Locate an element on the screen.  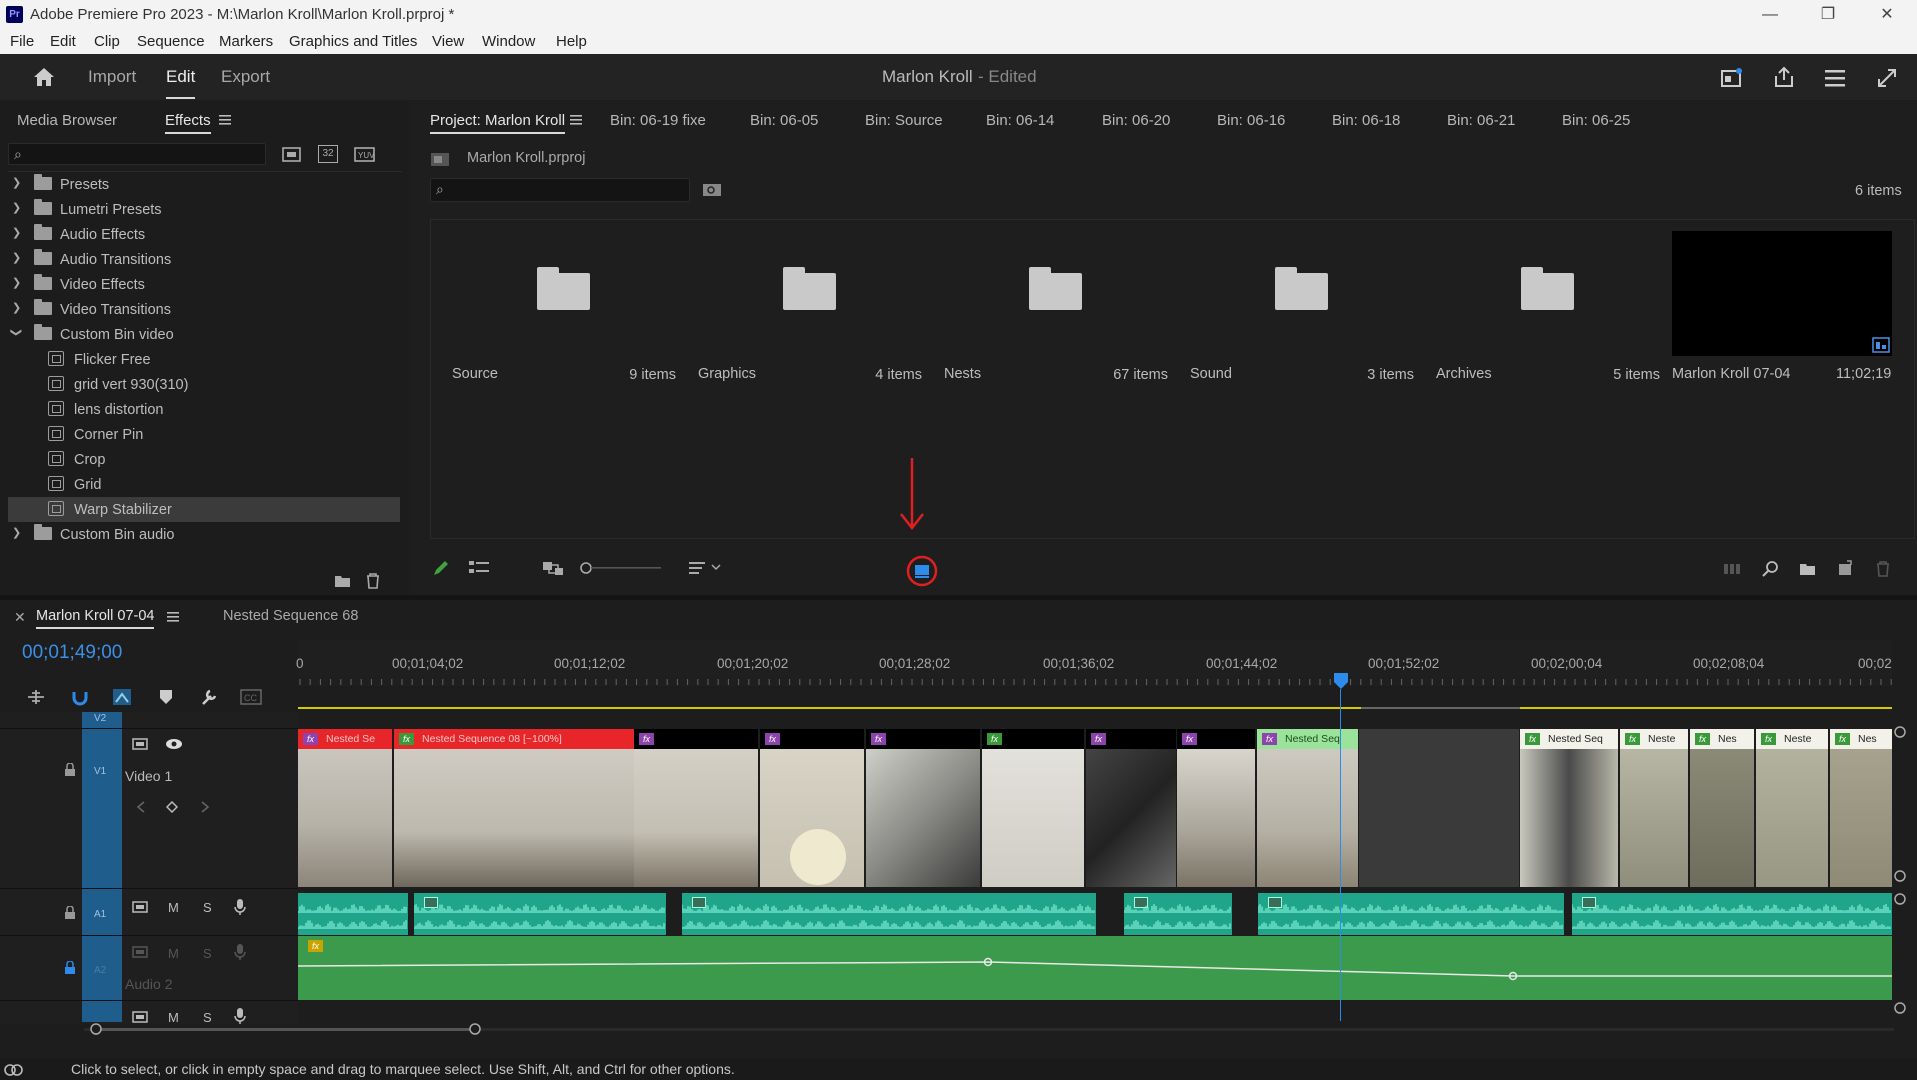
new-custom-bin-icon is located at coordinates (343, 580).